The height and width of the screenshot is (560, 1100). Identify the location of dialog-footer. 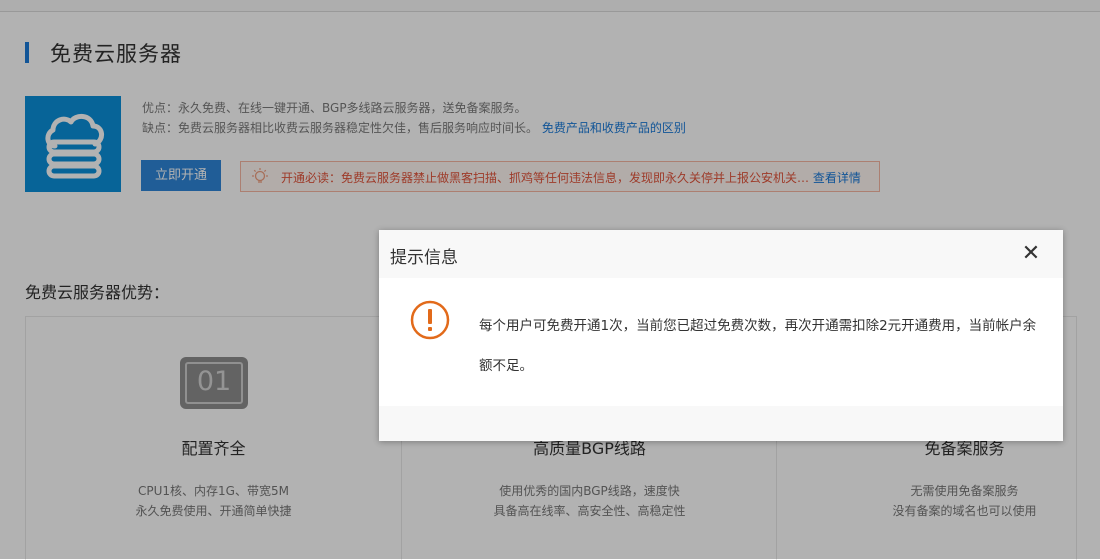
(721, 423).